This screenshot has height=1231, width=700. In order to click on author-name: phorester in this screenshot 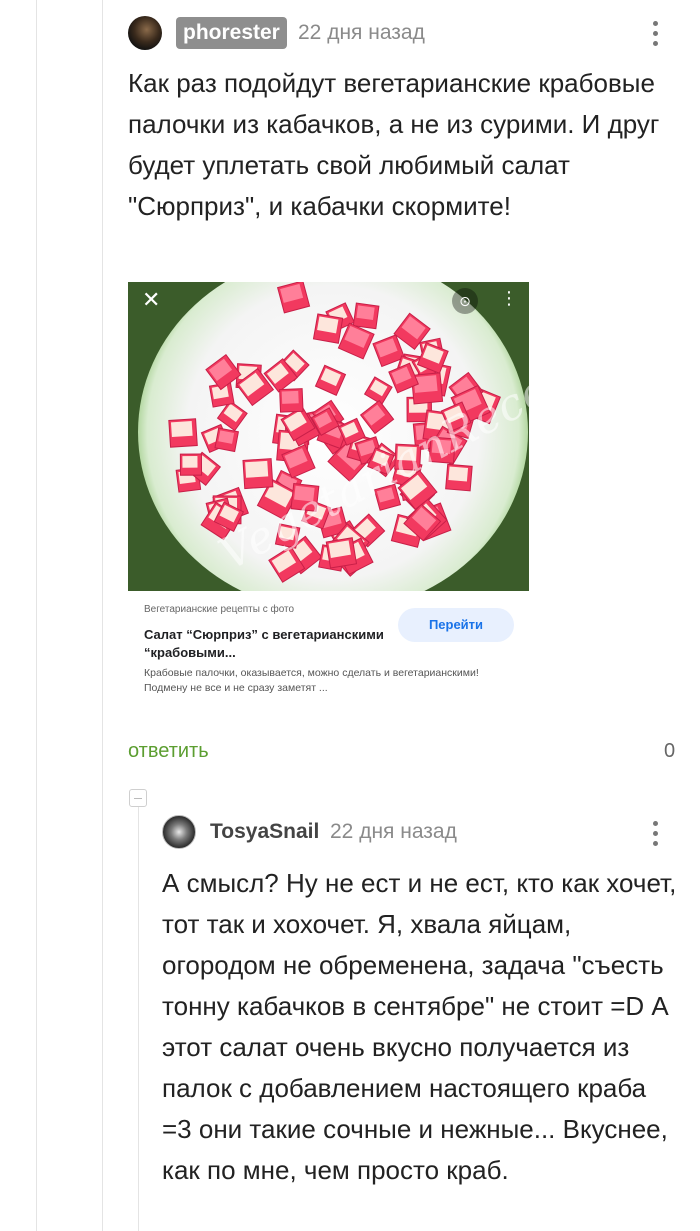, I will do `click(231, 33)`.